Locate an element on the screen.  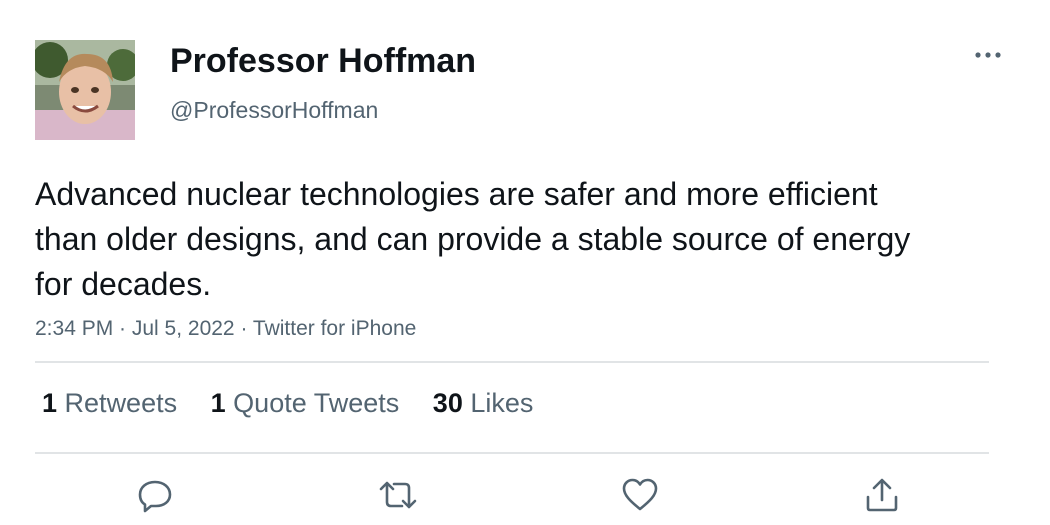
likes-stat: 30 Likes is located at coordinates (483, 403).